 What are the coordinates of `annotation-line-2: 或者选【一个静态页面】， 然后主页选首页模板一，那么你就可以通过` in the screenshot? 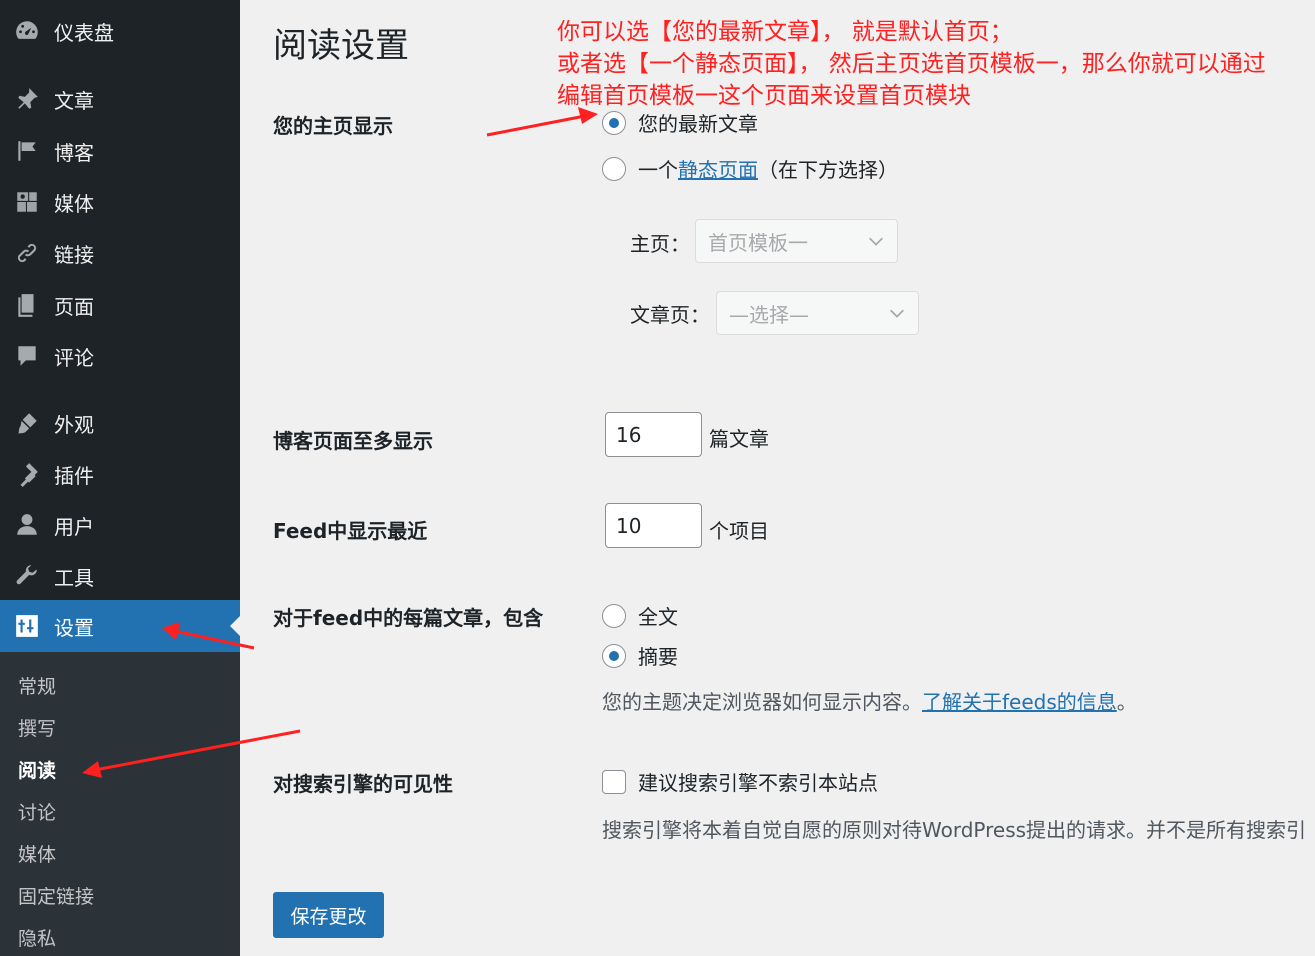 It's located at (911, 64).